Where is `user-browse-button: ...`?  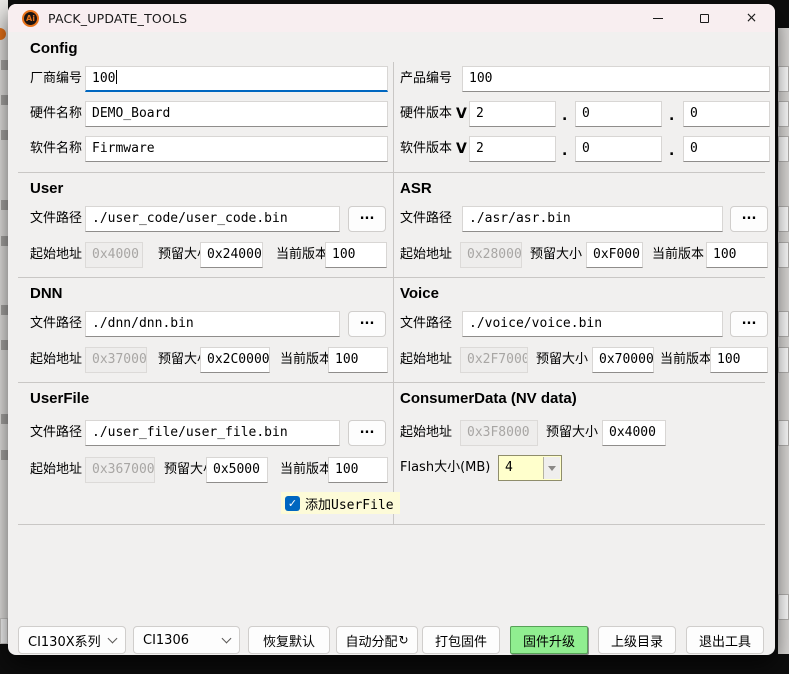
user-browse-button: ... is located at coordinates (367, 219).